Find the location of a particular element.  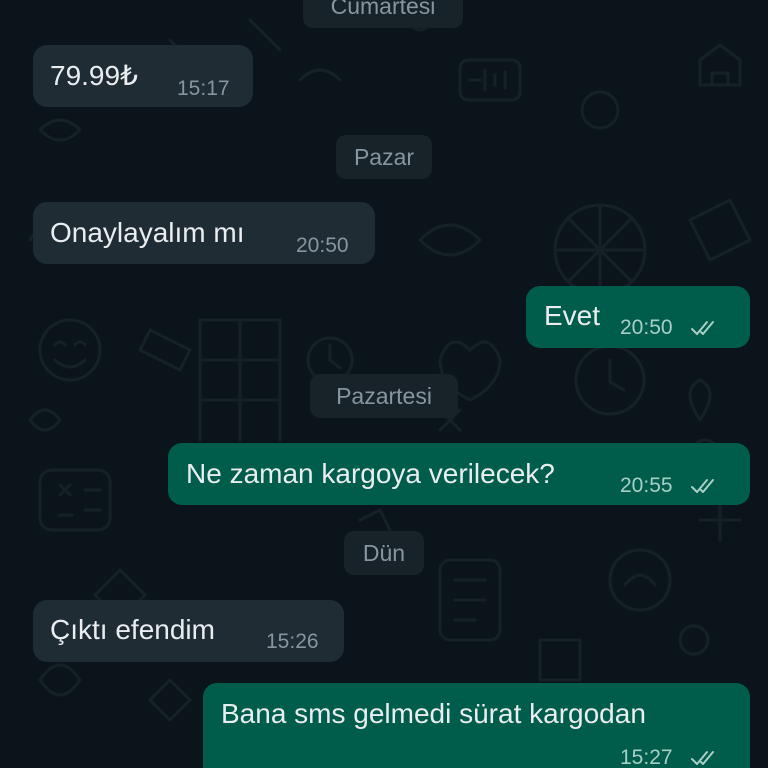

date-separator: Cumartesi is located at coordinates (383, 14).